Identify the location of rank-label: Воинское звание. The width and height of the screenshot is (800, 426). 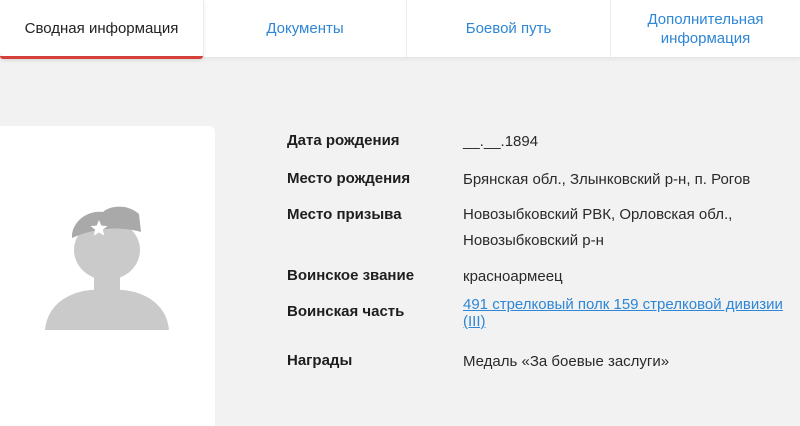
(351, 275).